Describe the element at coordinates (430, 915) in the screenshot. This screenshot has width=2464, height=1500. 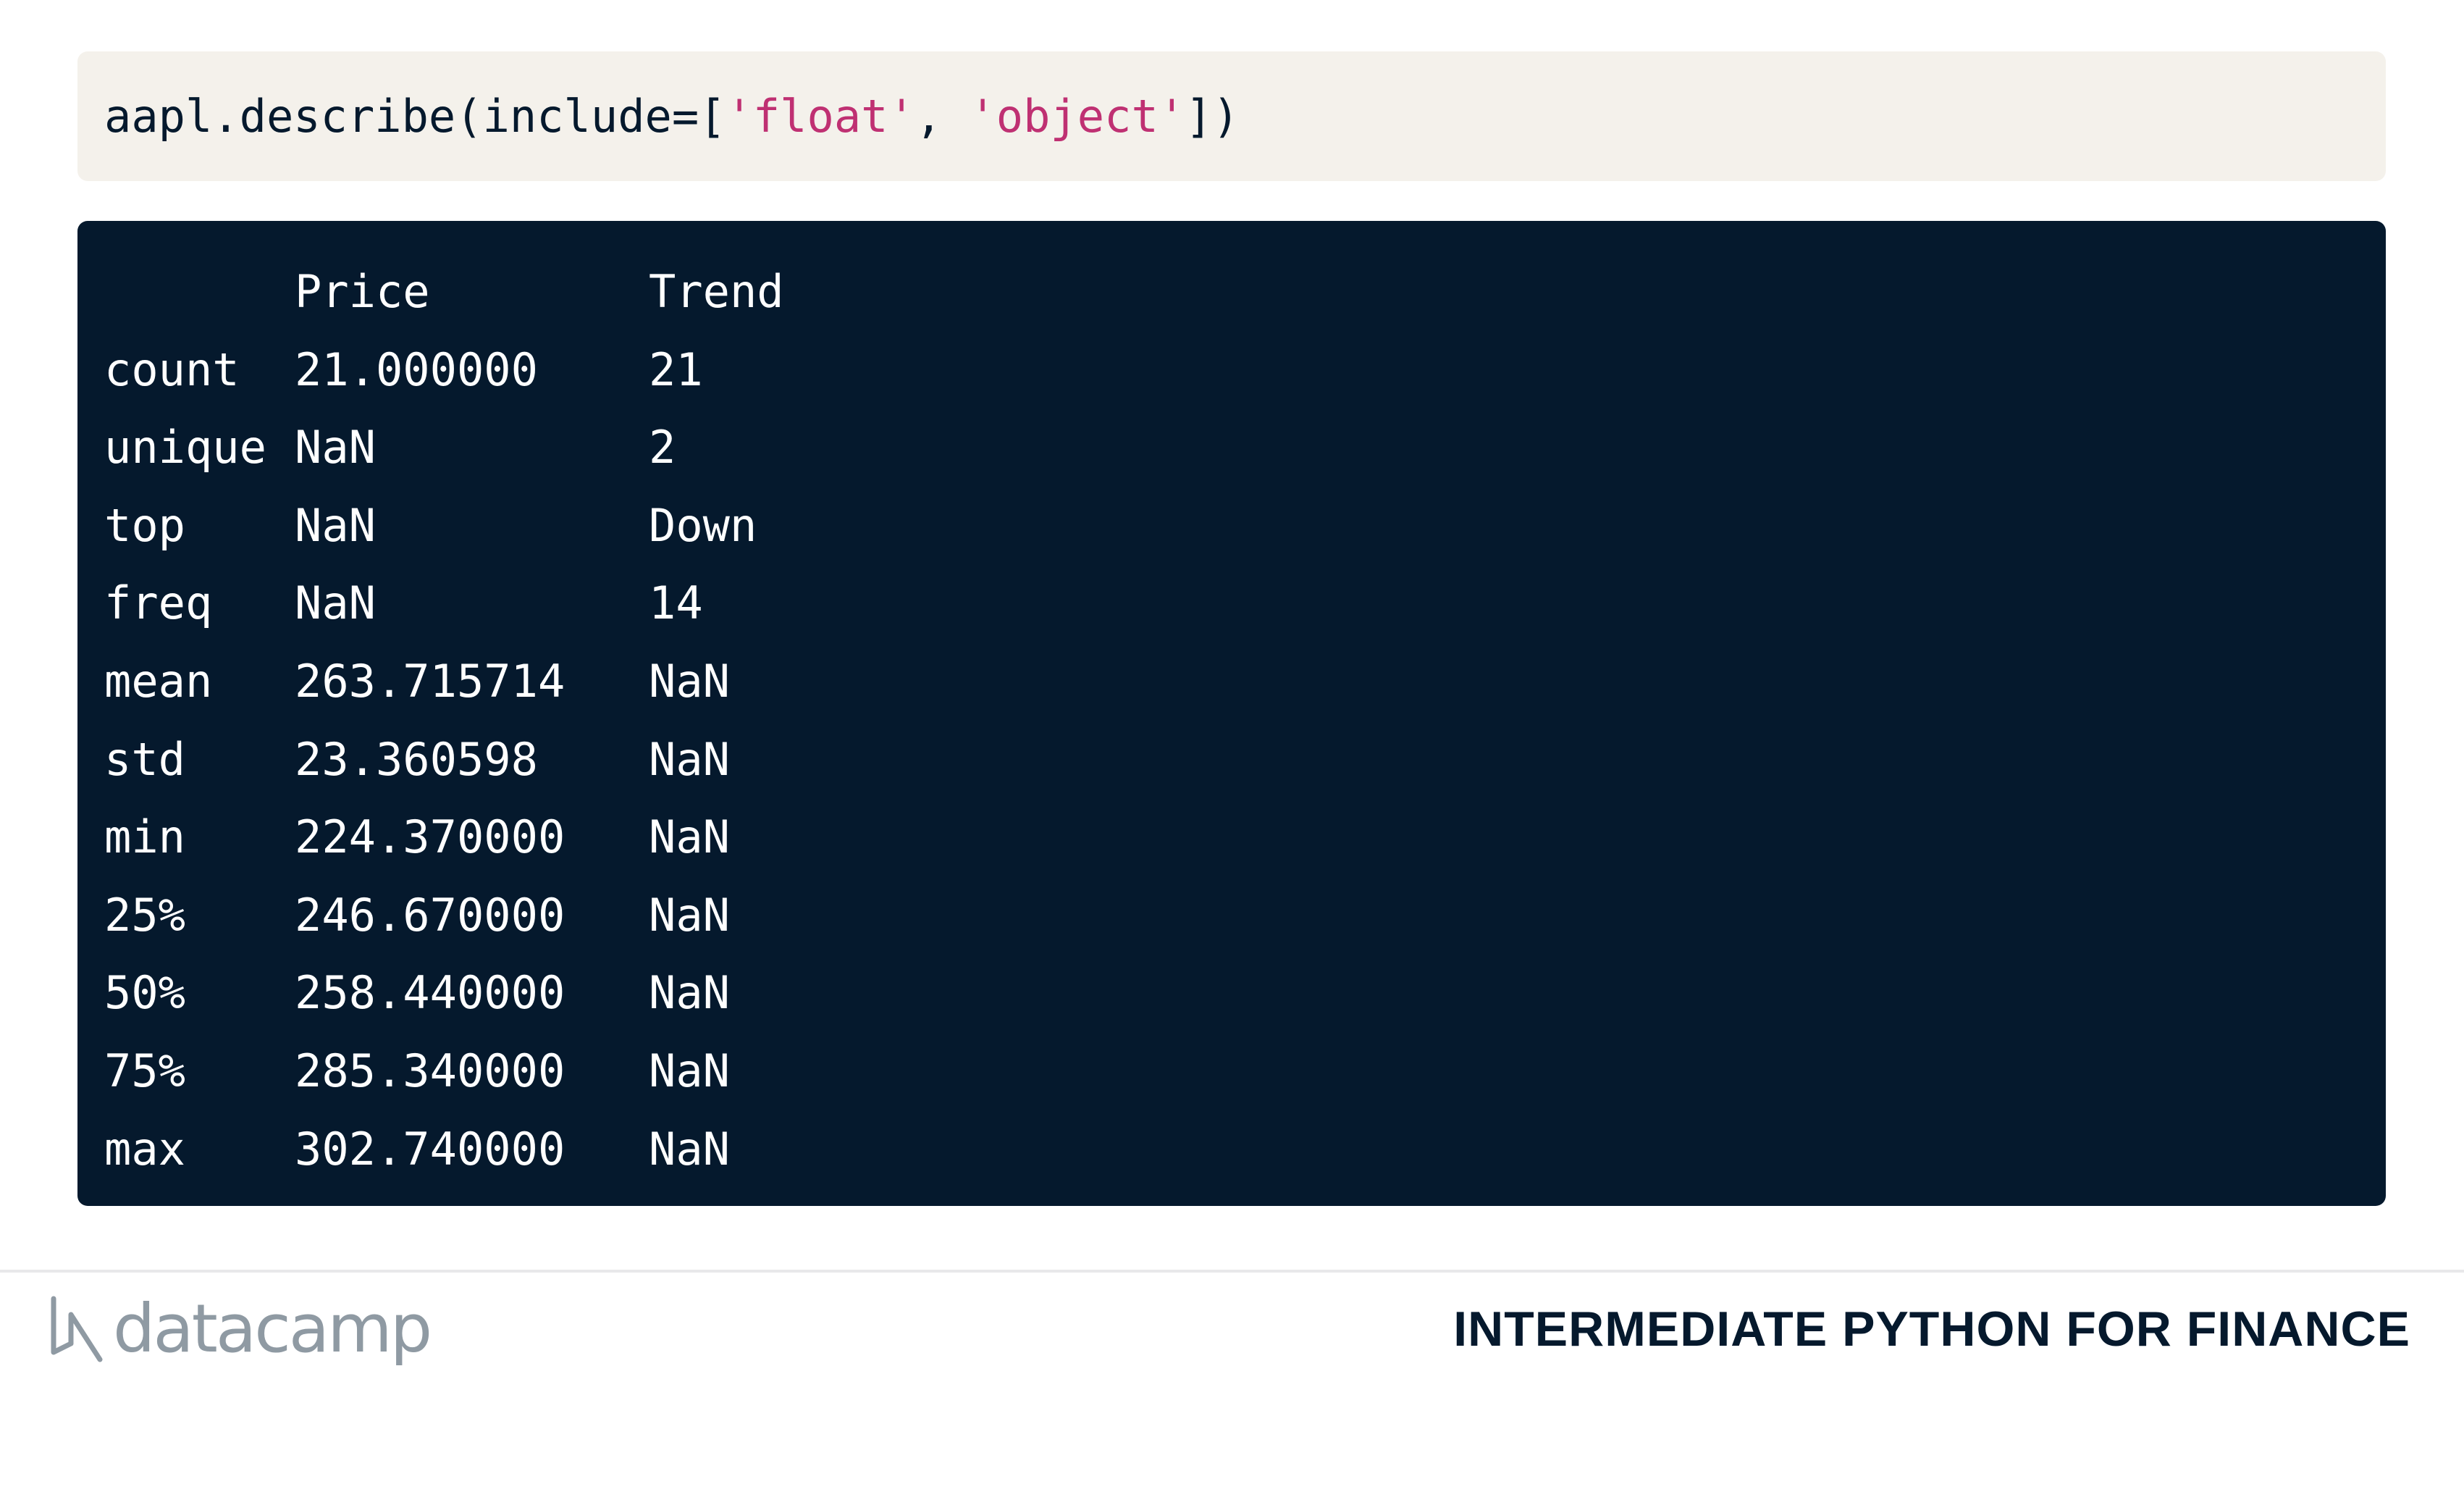
I see `output-price-cell: 246.670000` at that location.